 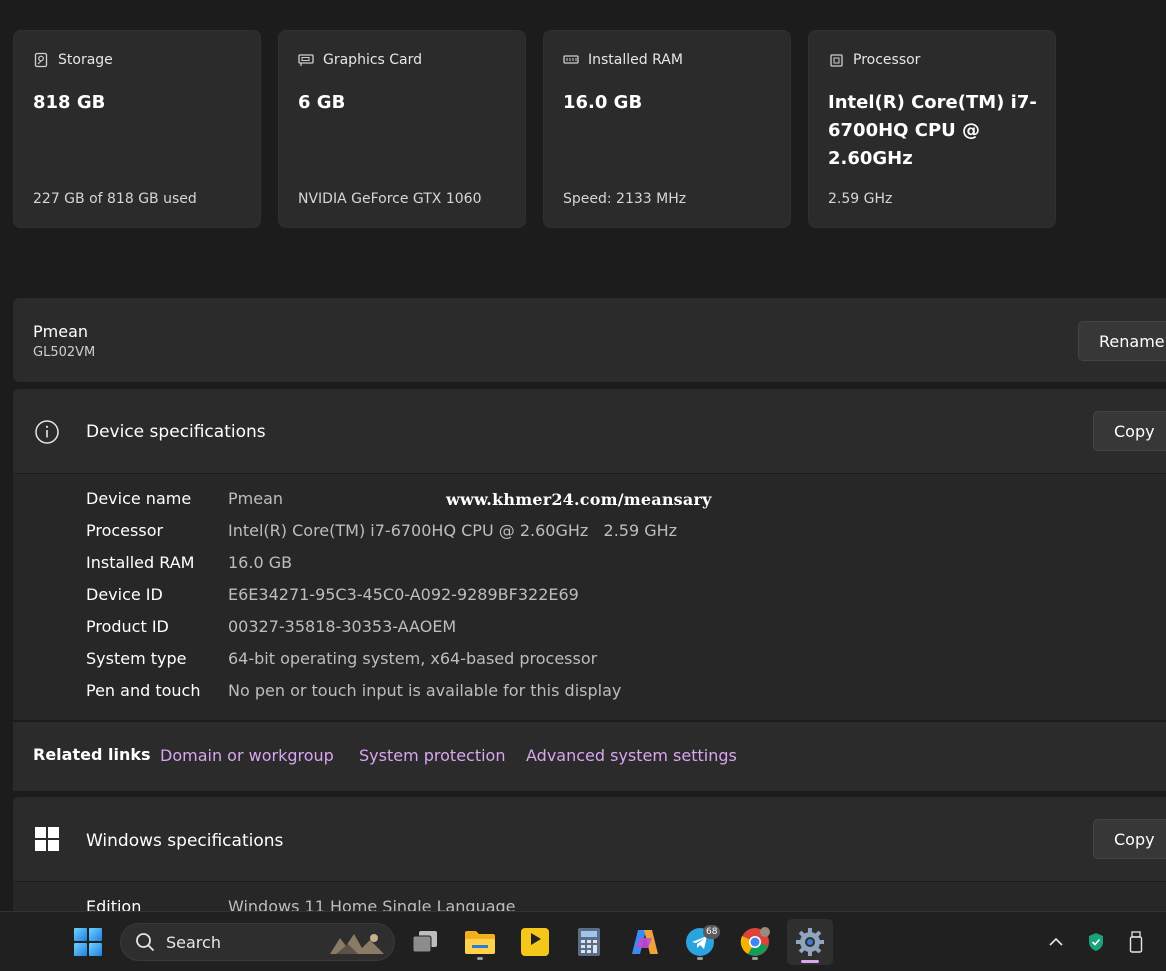 I want to click on search-highlight-illustration-icon, so click(x=357, y=943).